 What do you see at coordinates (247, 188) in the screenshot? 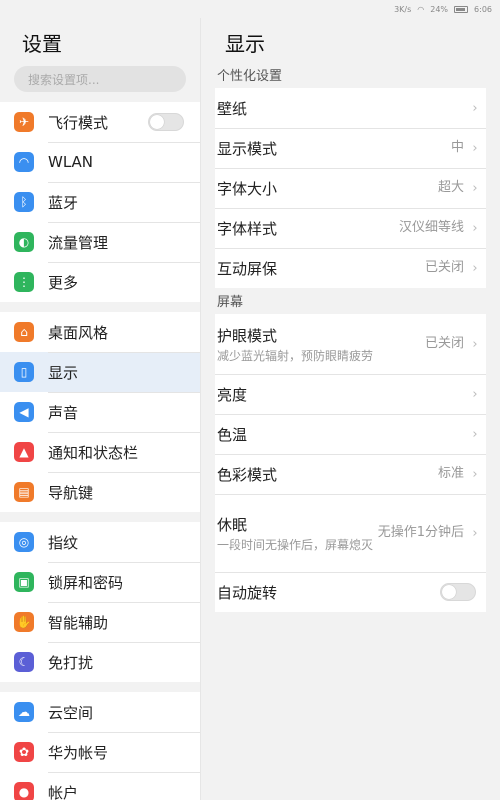
I see `settings-row-label: 字体大小` at bounding box center [247, 188].